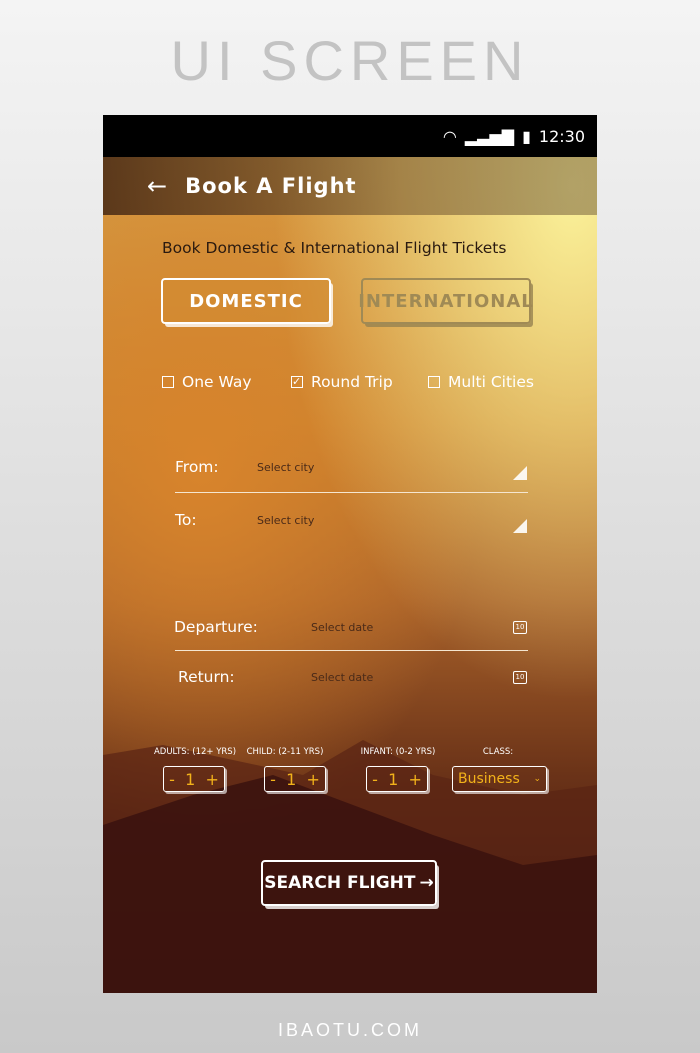 The width and height of the screenshot is (700, 1053). Describe the element at coordinates (351, 523) in the screenshot. I see `to-field: To: Select city` at that location.